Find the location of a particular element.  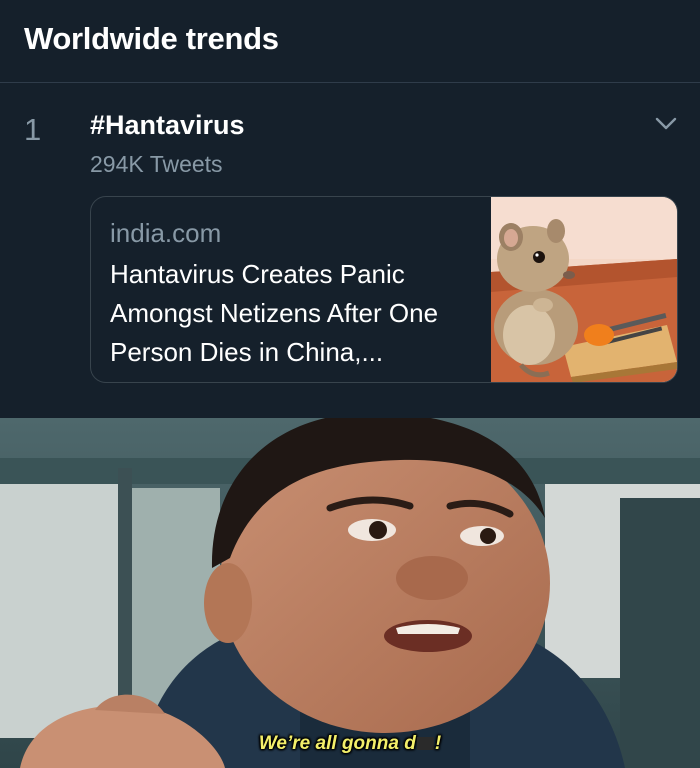

caption-text: We’re all gonna d is located at coordinates (337, 743).